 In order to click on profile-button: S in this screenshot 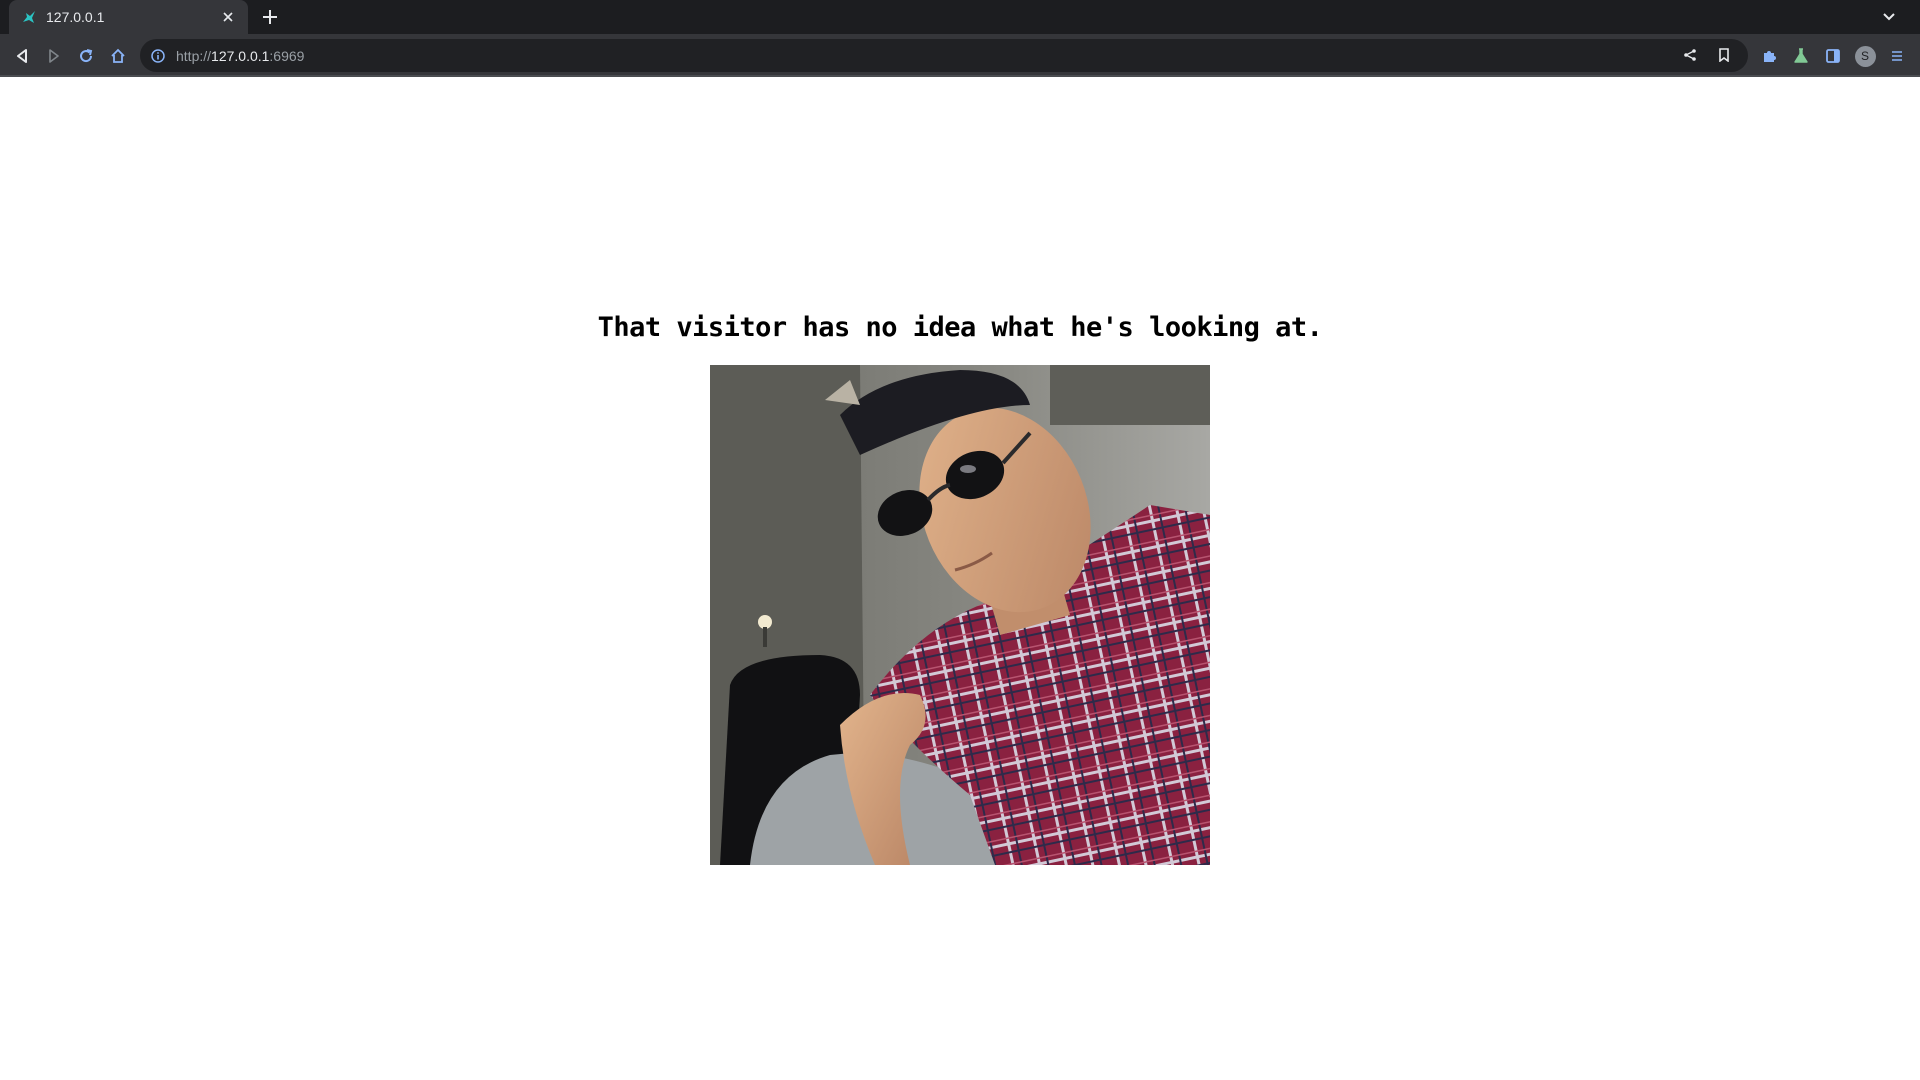, I will do `click(1865, 56)`.